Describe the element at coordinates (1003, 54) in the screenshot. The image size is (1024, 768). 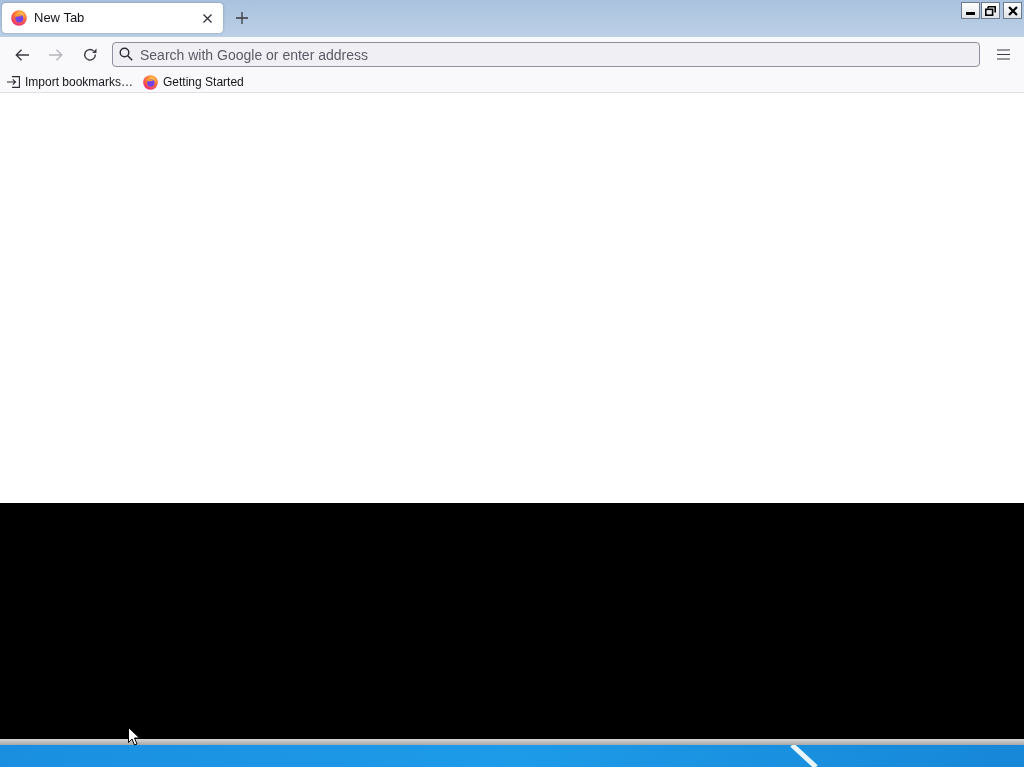
I see `menu-icon` at that location.